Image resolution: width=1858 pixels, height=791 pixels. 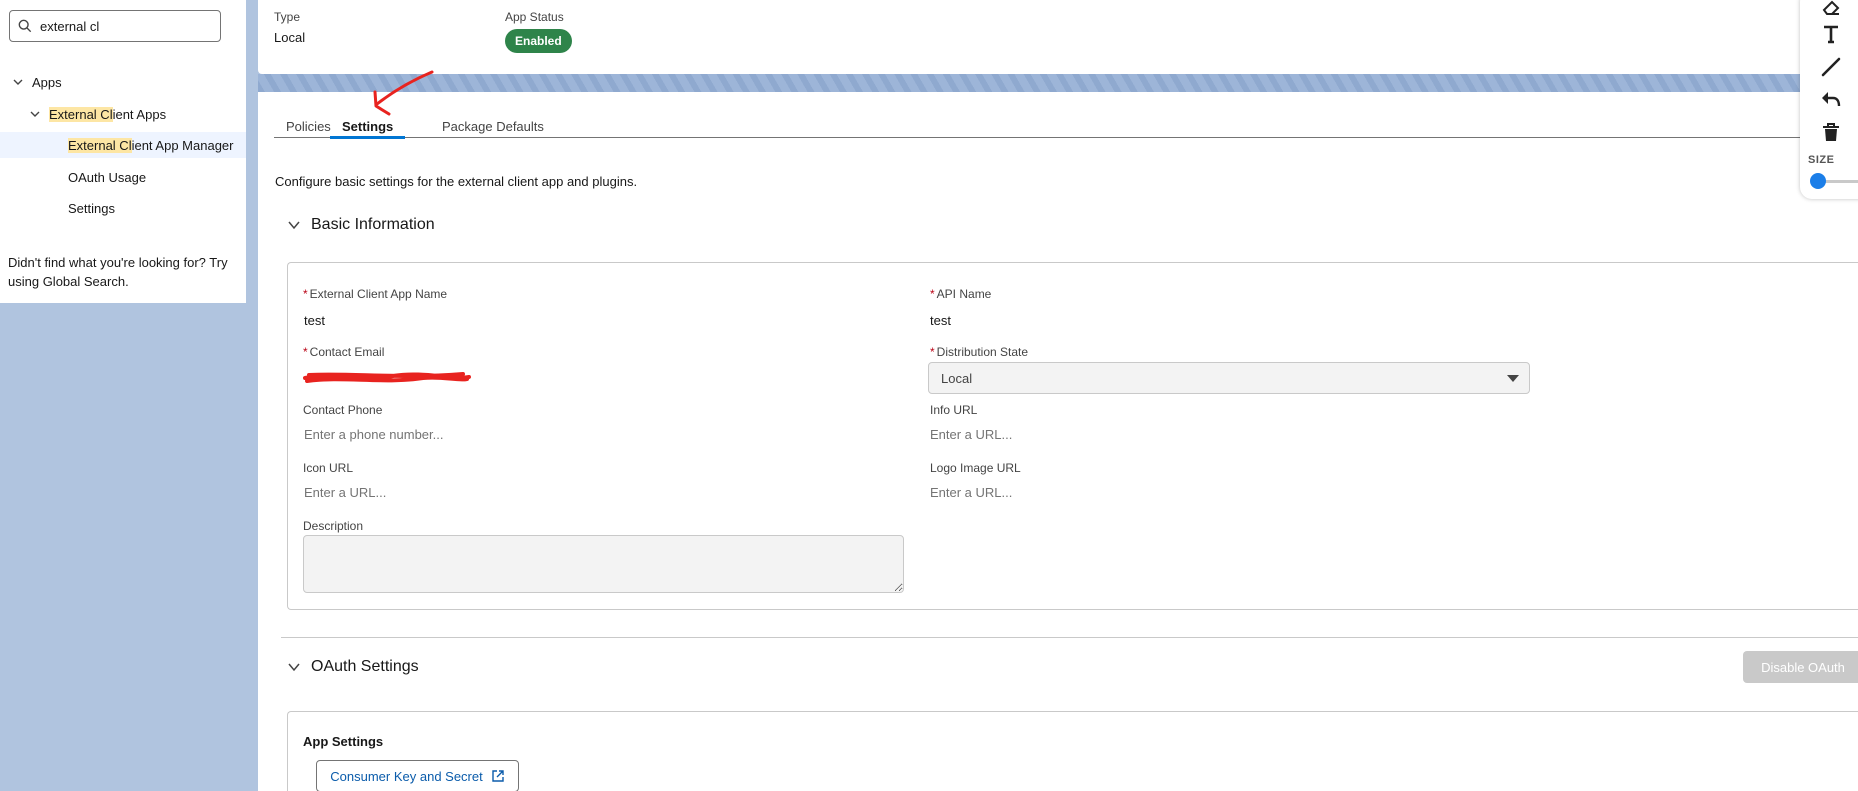 I want to click on annotation-arrow, so click(x=403, y=93).